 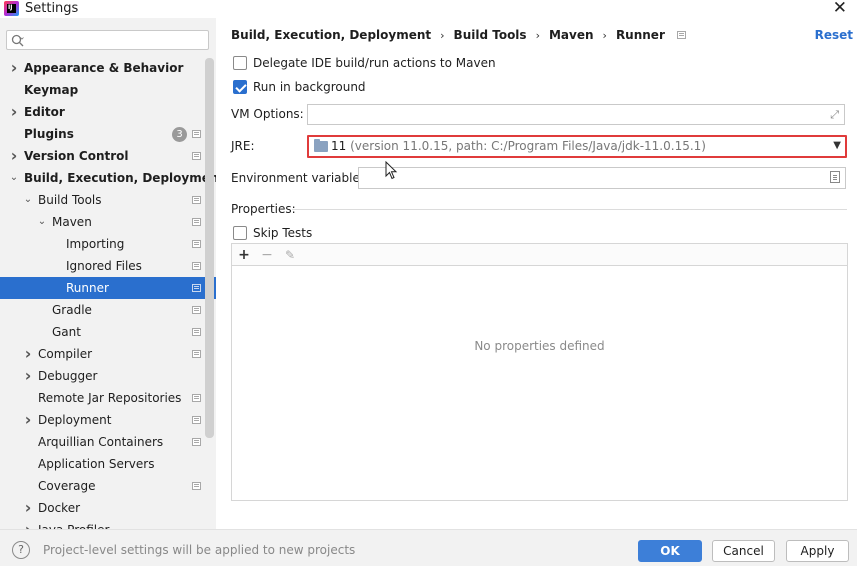 What do you see at coordinates (339, 146) in the screenshot?
I see `jre-version: 11` at bounding box center [339, 146].